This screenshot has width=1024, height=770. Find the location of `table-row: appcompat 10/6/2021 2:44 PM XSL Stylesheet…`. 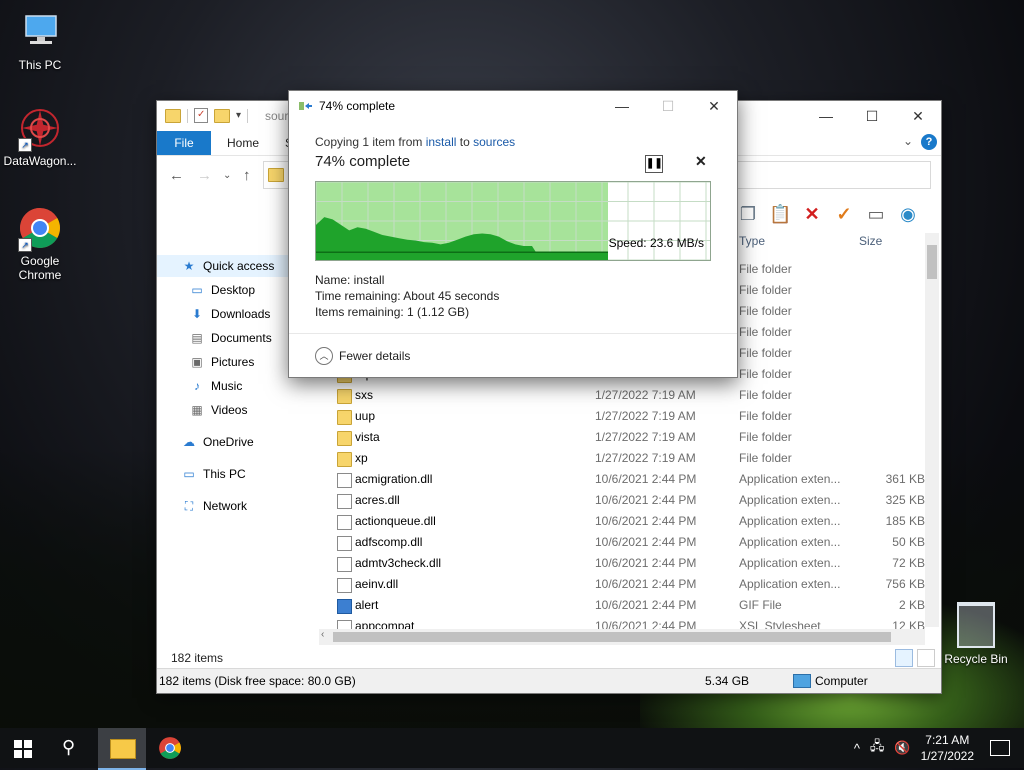

table-row: appcompat 10/6/2021 2:44 PM XSL Stylesheet… is located at coordinates (631, 622).